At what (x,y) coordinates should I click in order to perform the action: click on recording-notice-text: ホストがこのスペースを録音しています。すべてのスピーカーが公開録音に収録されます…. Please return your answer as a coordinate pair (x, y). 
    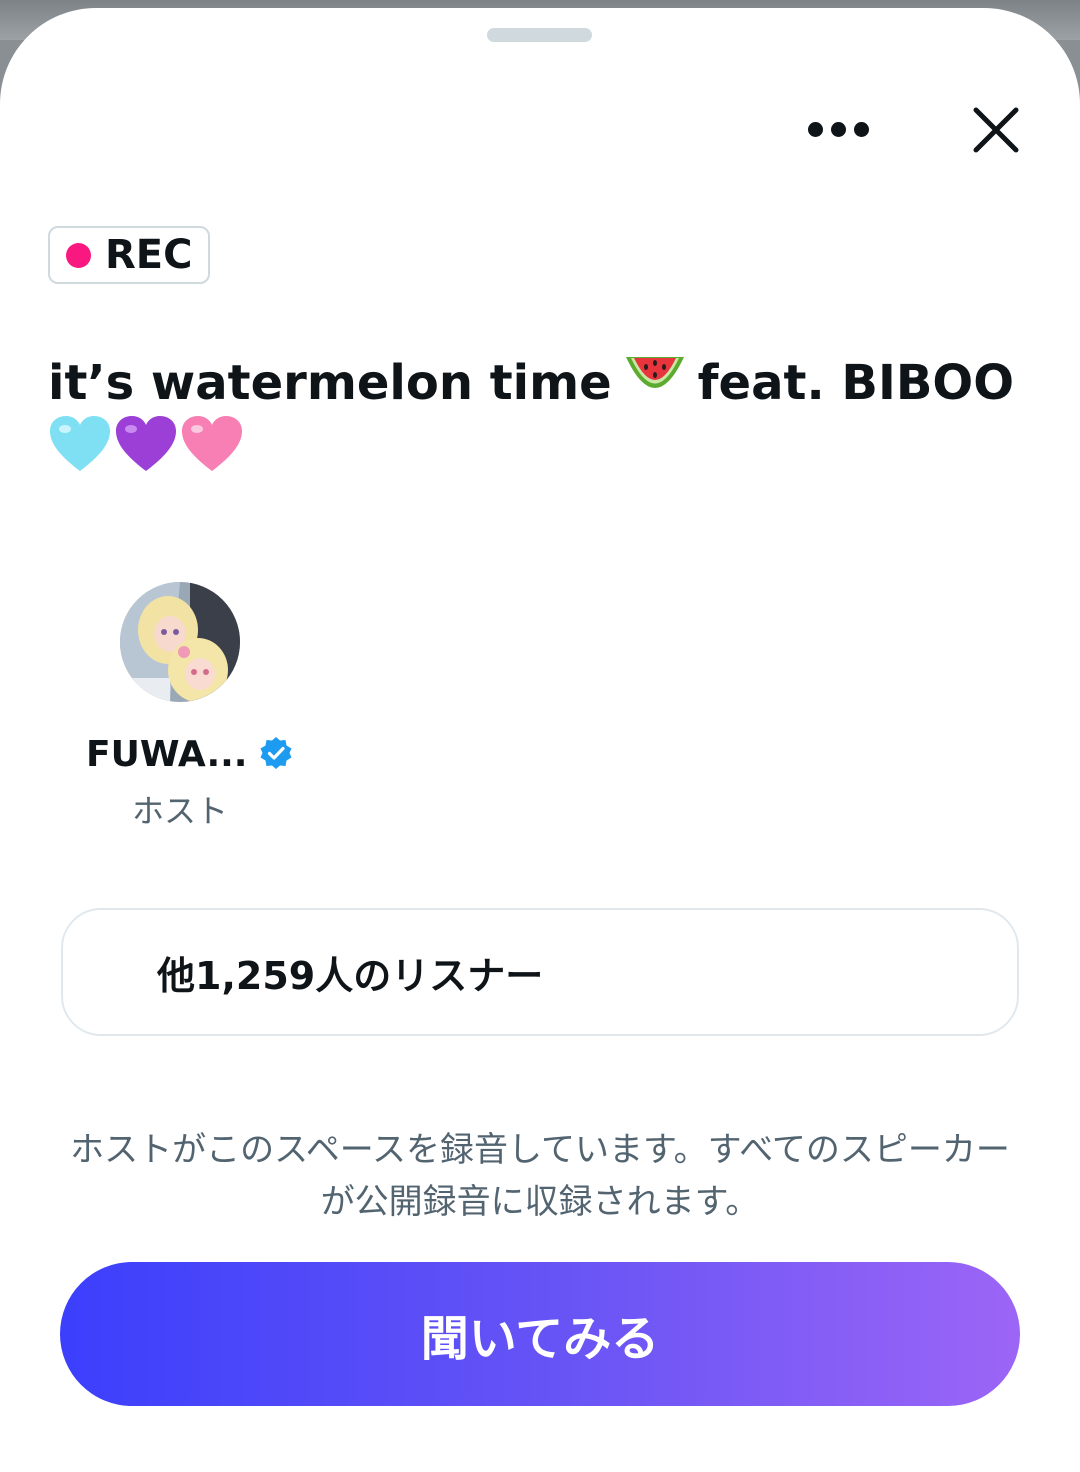
    Looking at the image, I should click on (540, 1176).